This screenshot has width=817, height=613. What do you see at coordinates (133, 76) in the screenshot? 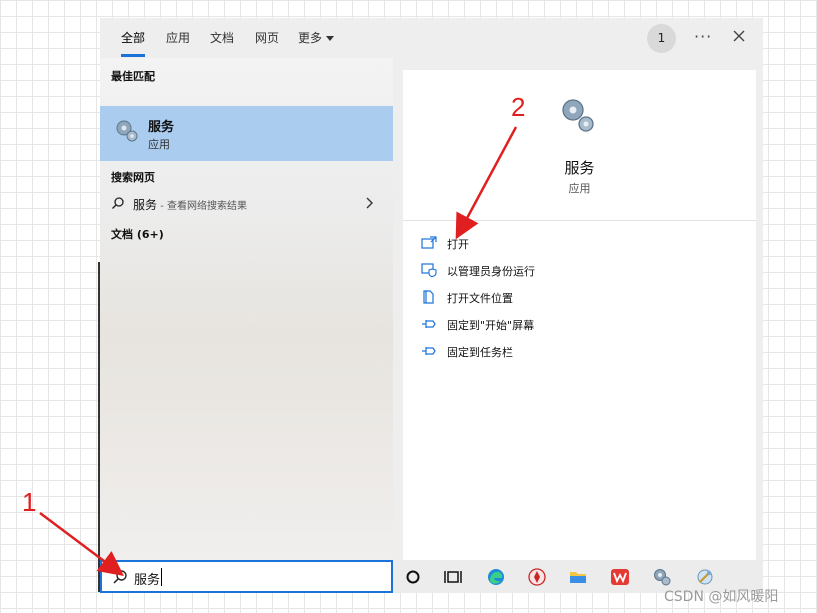
I see `best-match-header: 最佳匹配` at bounding box center [133, 76].